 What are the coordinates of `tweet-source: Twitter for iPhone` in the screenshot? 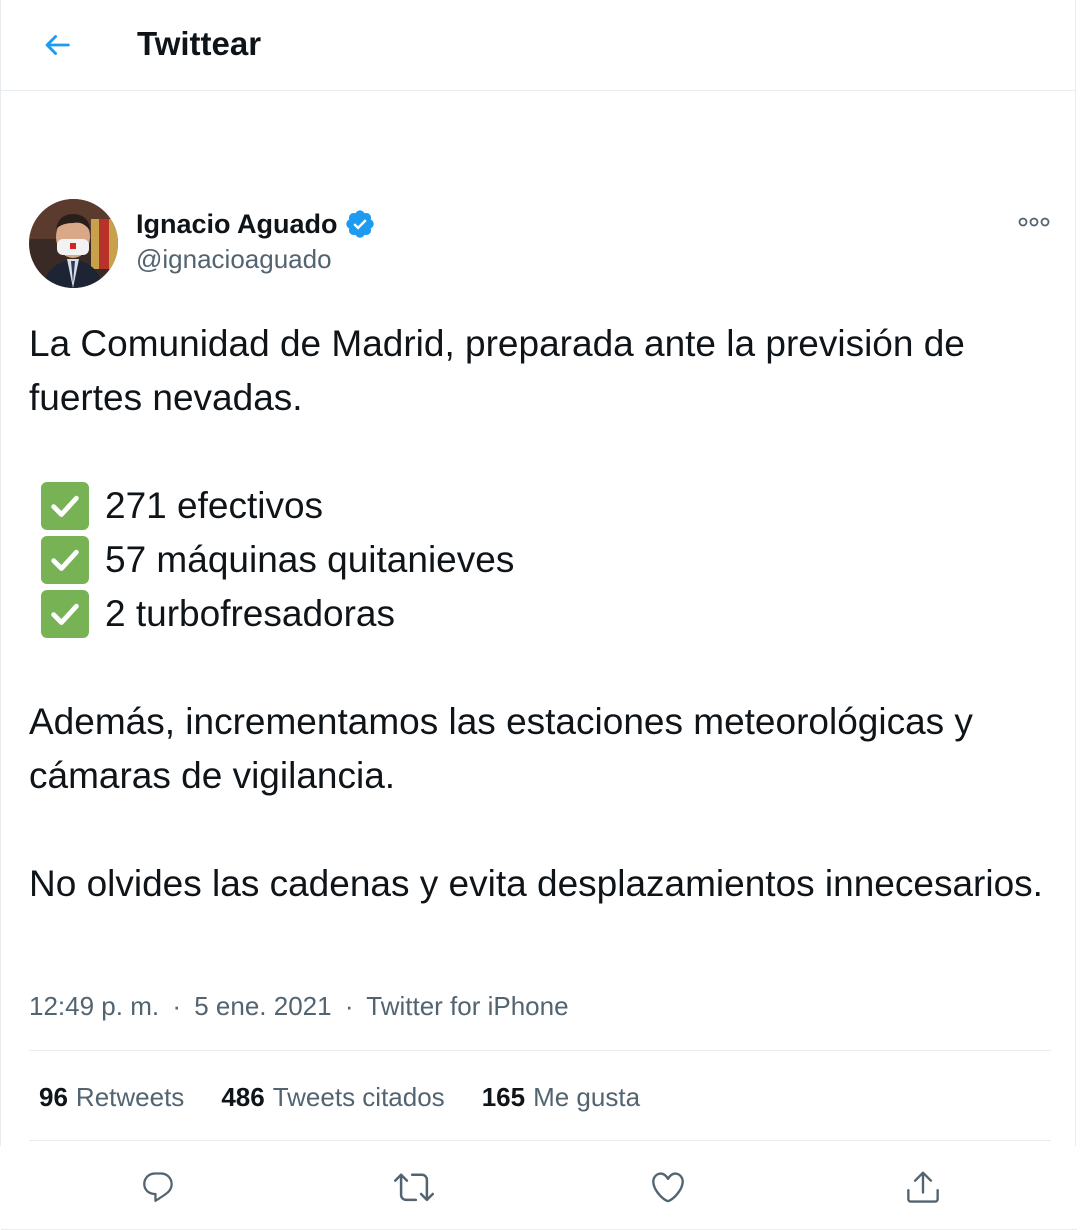 It's located at (467, 1006).